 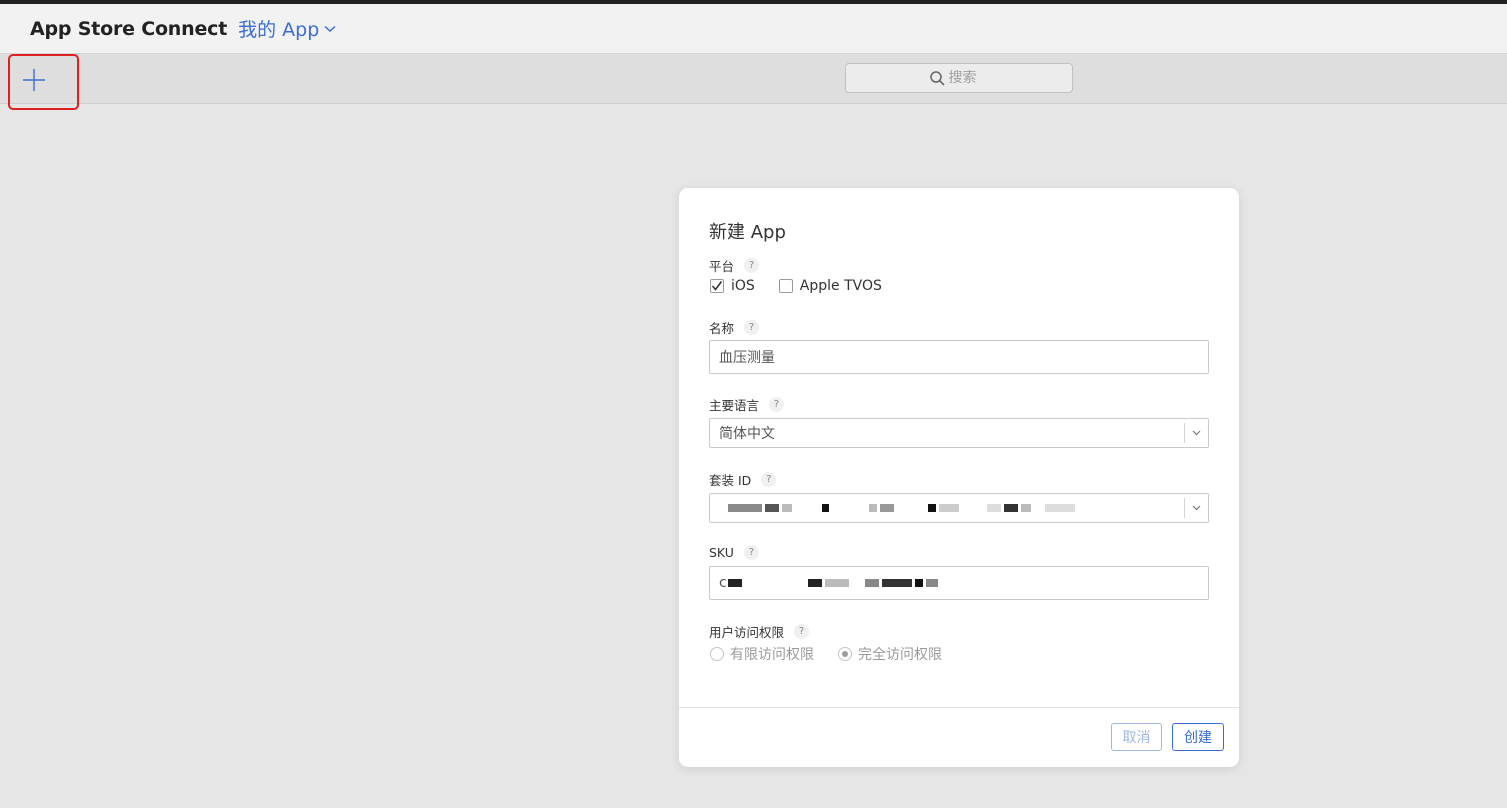 I want to click on sku-field: c, so click(x=959, y=583).